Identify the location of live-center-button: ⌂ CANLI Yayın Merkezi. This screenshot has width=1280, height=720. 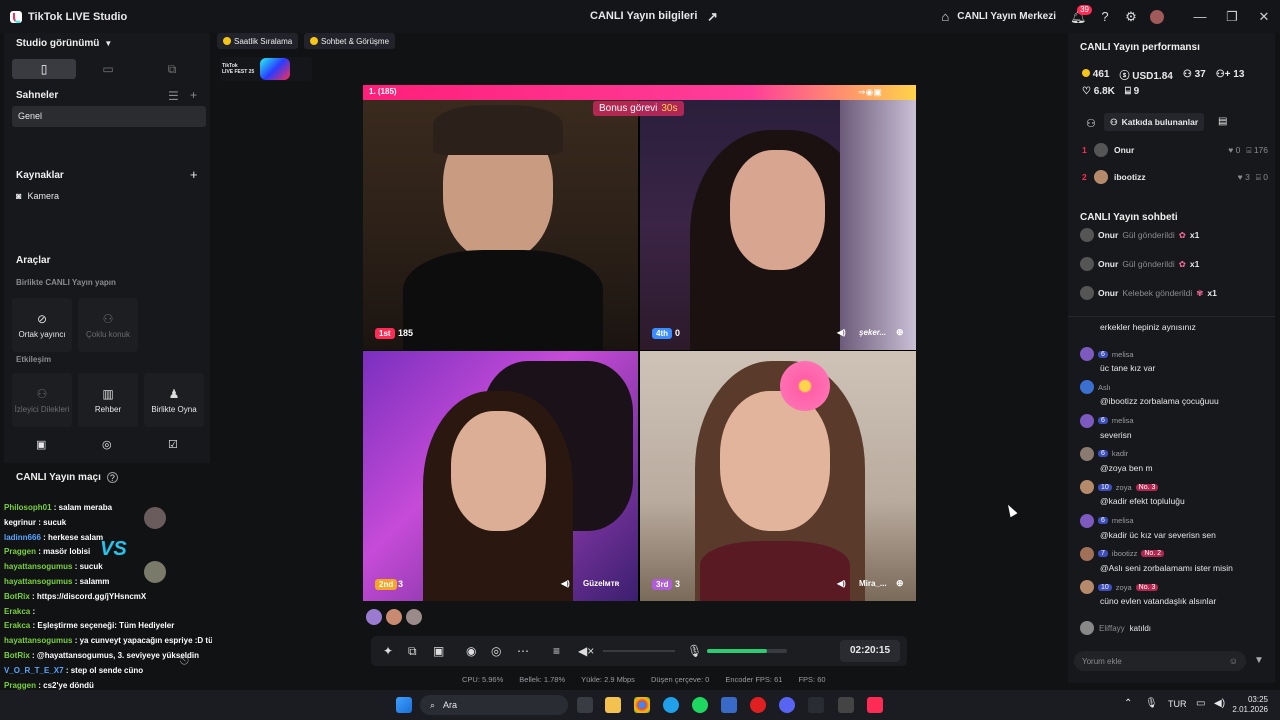
(997, 16).